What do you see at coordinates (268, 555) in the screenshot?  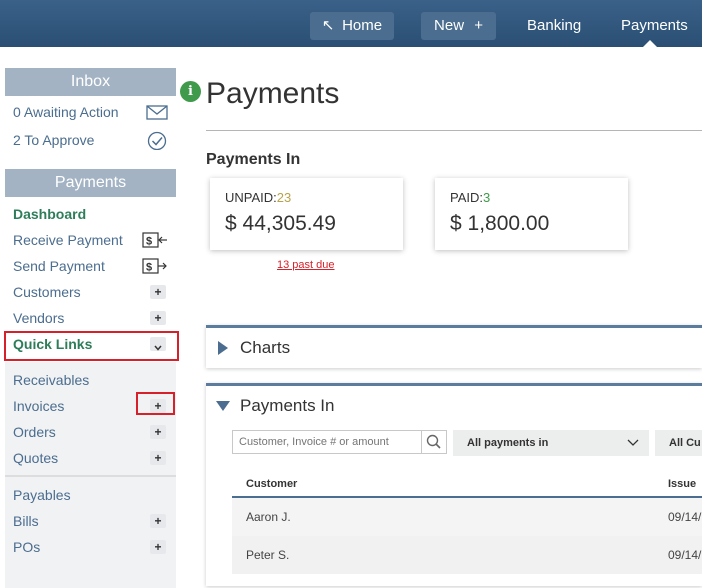 I see `customer-cell: Peter S.` at bounding box center [268, 555].